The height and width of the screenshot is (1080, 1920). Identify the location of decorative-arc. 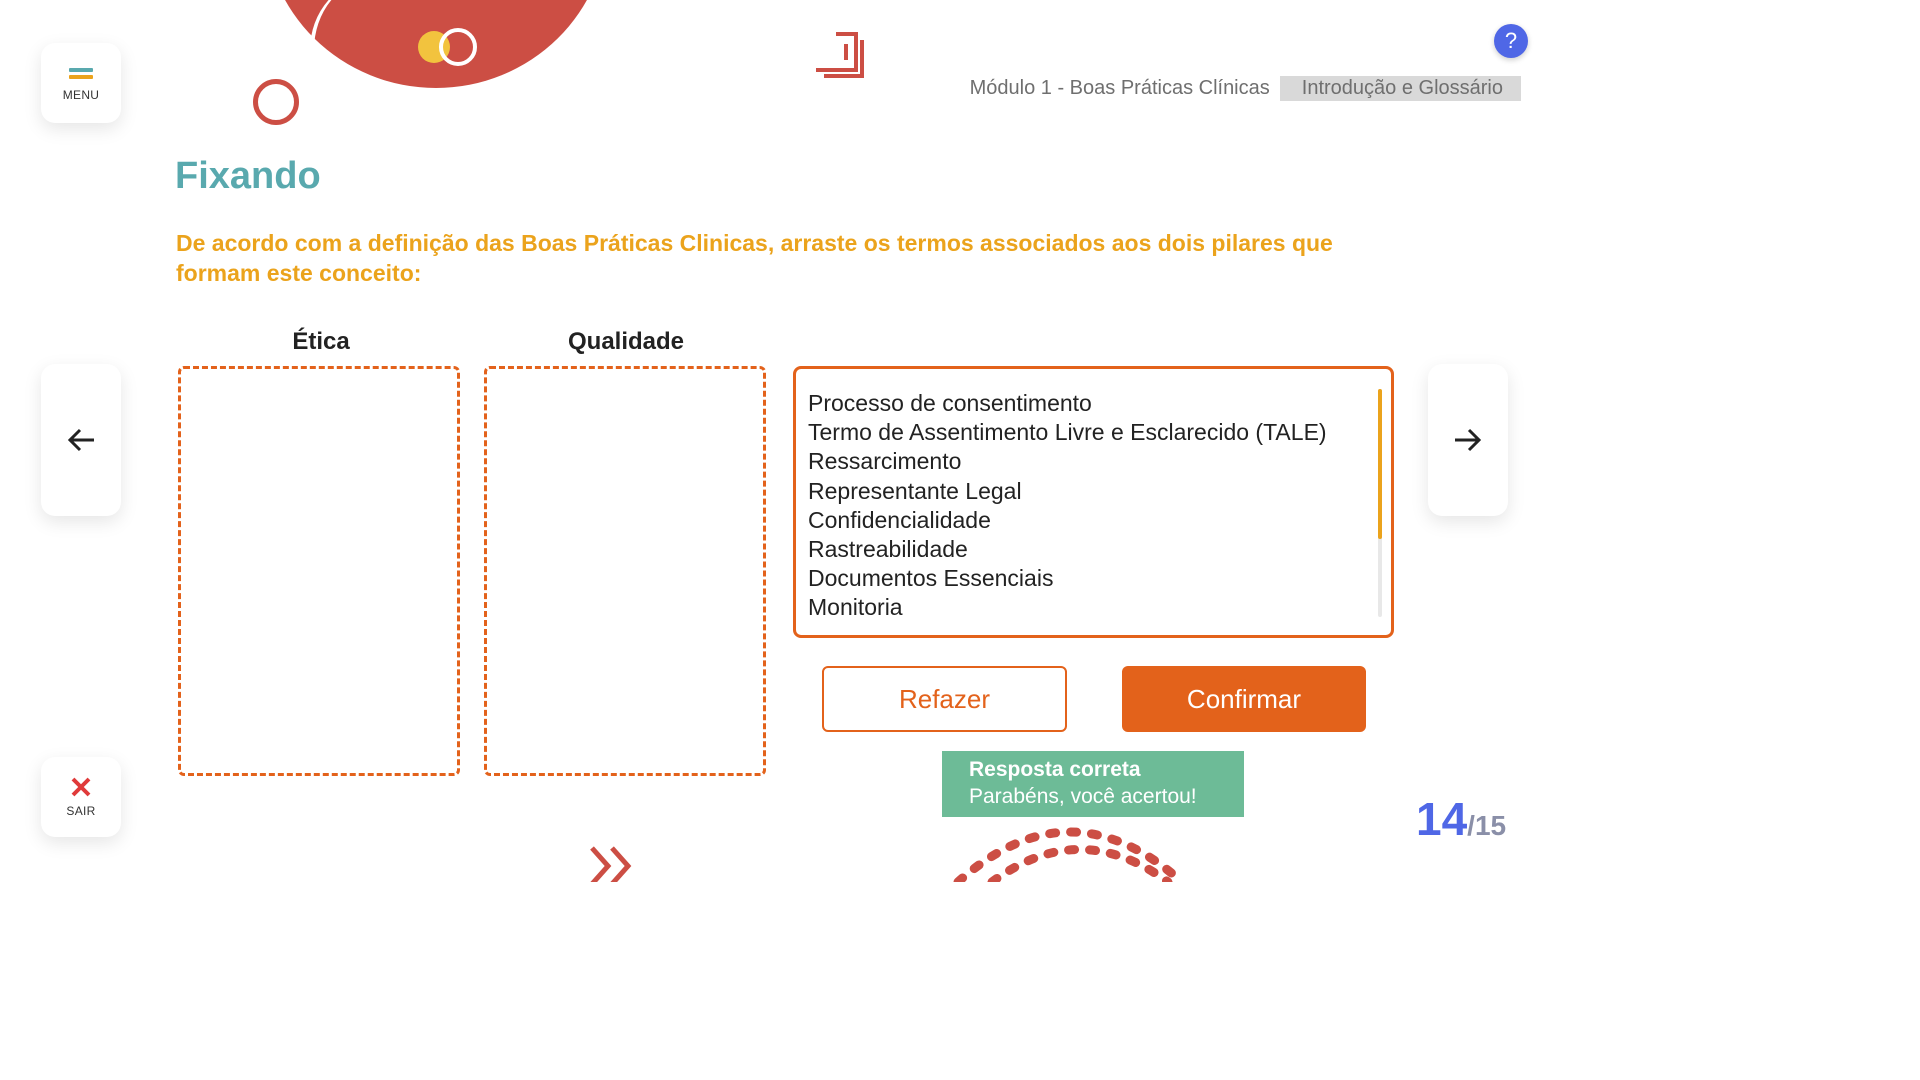
(372, 60).